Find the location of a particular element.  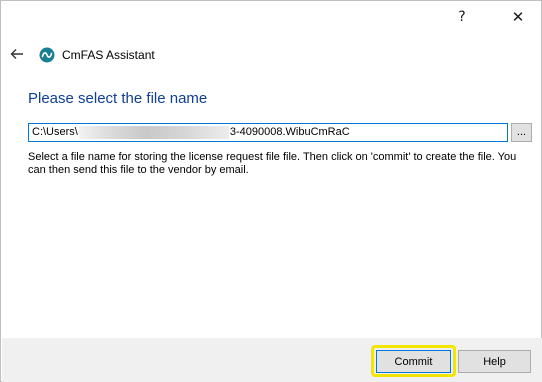

file-path-suffix: 3-4090008.WibuCmRaC is located at coordinates (289, 132).